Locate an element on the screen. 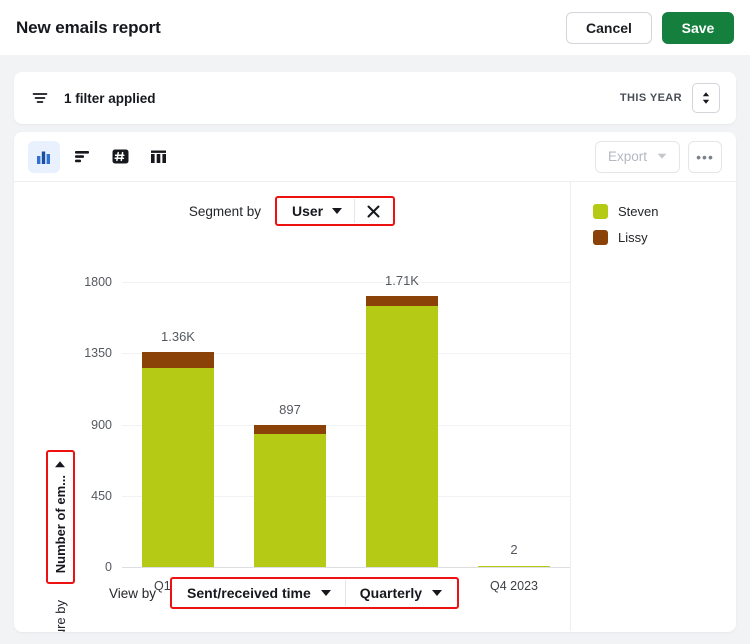 The height and width of the screenshot is (644, 750). legend-label: Steven is located at coordinates (638, 211).